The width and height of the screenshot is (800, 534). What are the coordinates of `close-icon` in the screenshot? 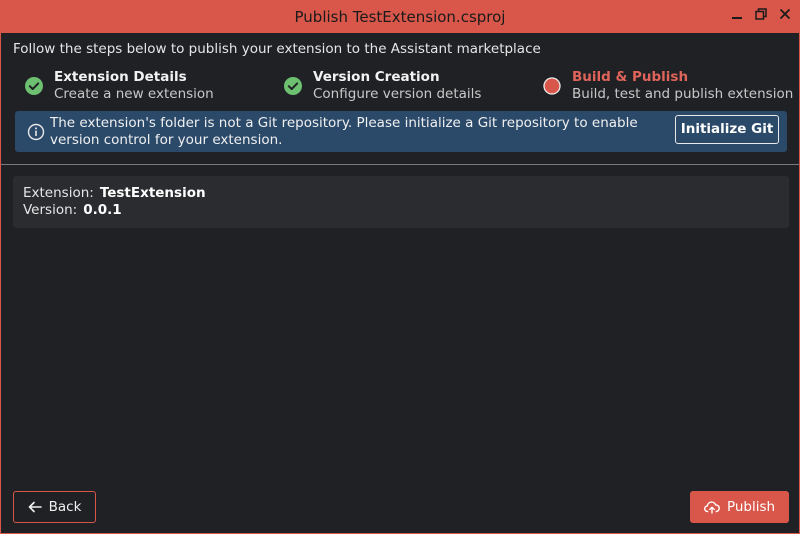 It's located at (785, 17).